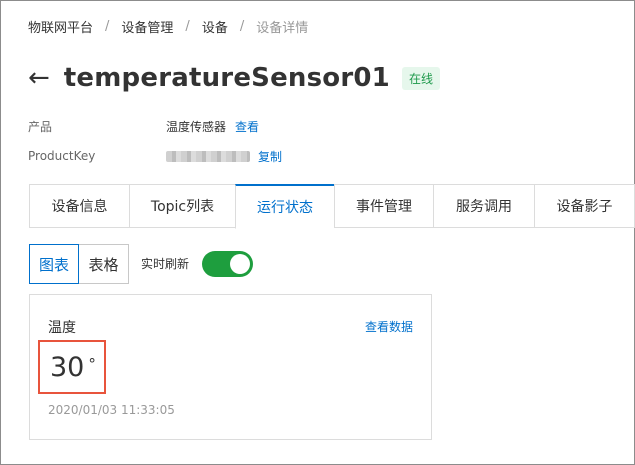  What do you see at coordinates (247, 126) in the screenshot?
I see `view-product-link: 查看` at bounding box center [247, 126].